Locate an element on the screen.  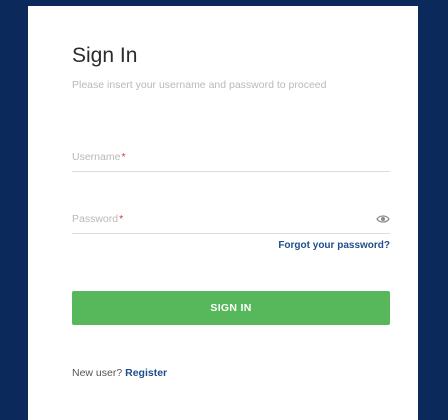
page-title: Sign In is located at coordinates (105, 55).